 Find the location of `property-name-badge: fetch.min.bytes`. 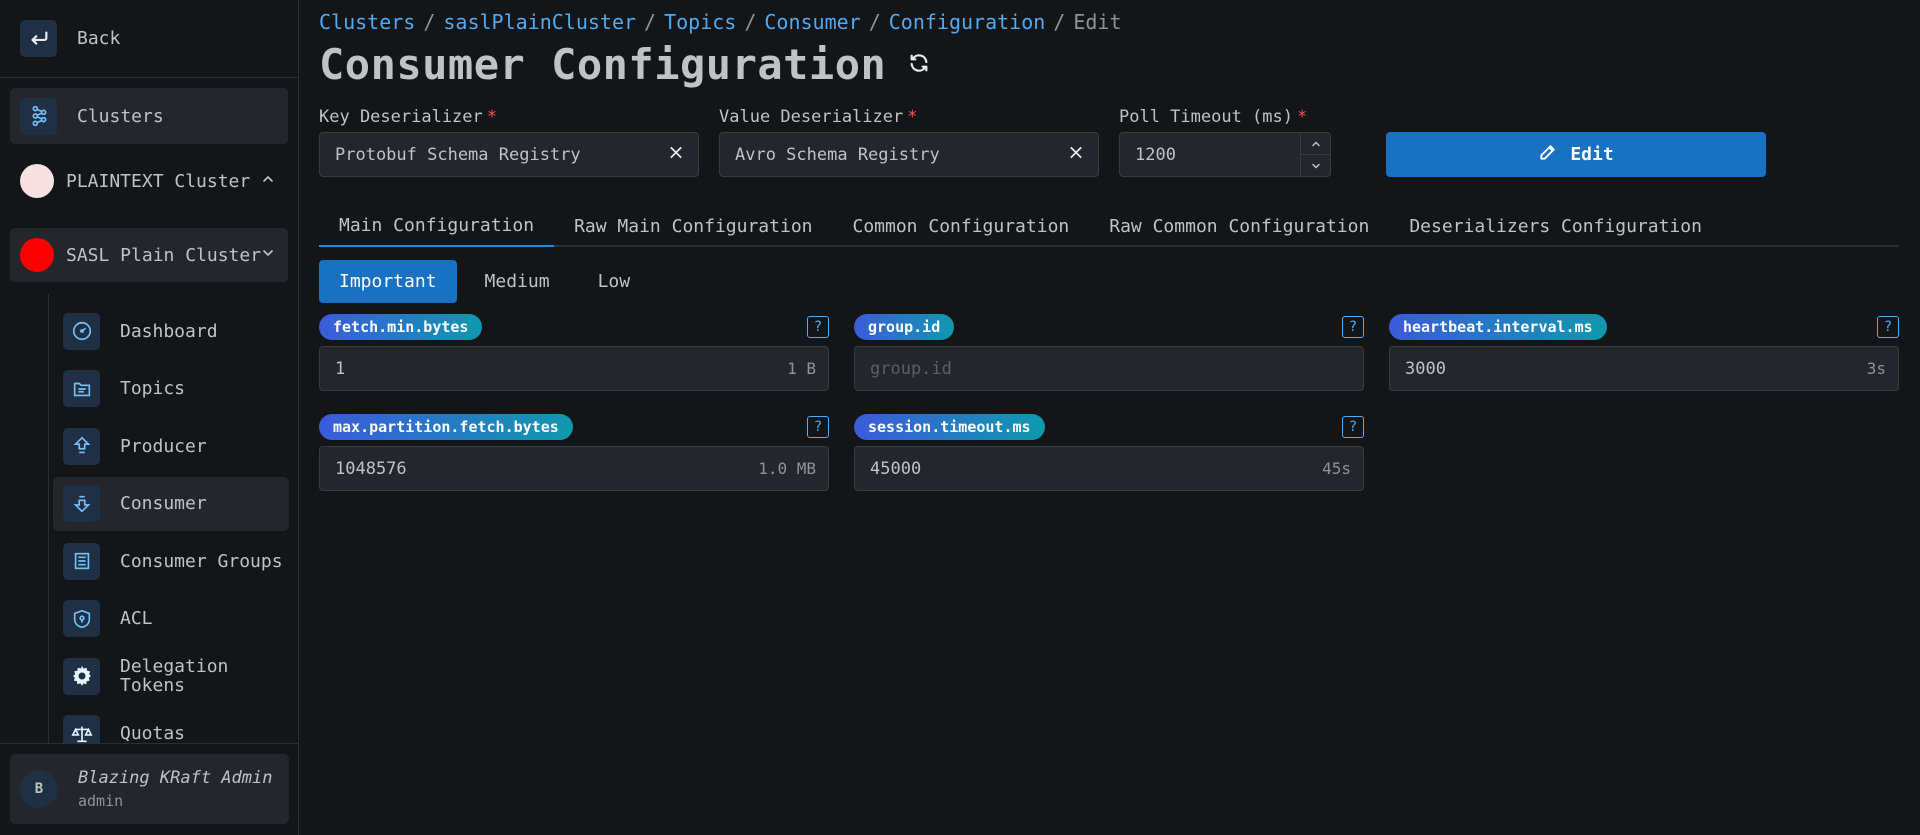

property-name-badge: fetch.min.bytes is located at coordinates (401, 327).